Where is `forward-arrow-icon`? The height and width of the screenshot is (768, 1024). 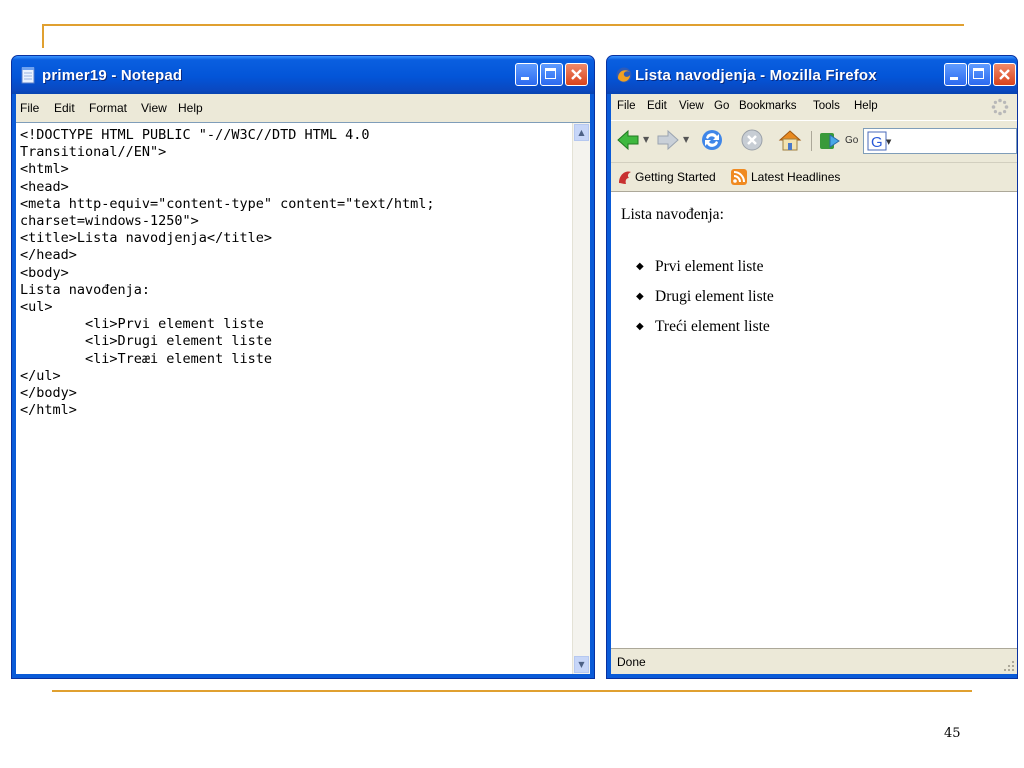 forward-arrow-icon is located at coordinates (668, 140).